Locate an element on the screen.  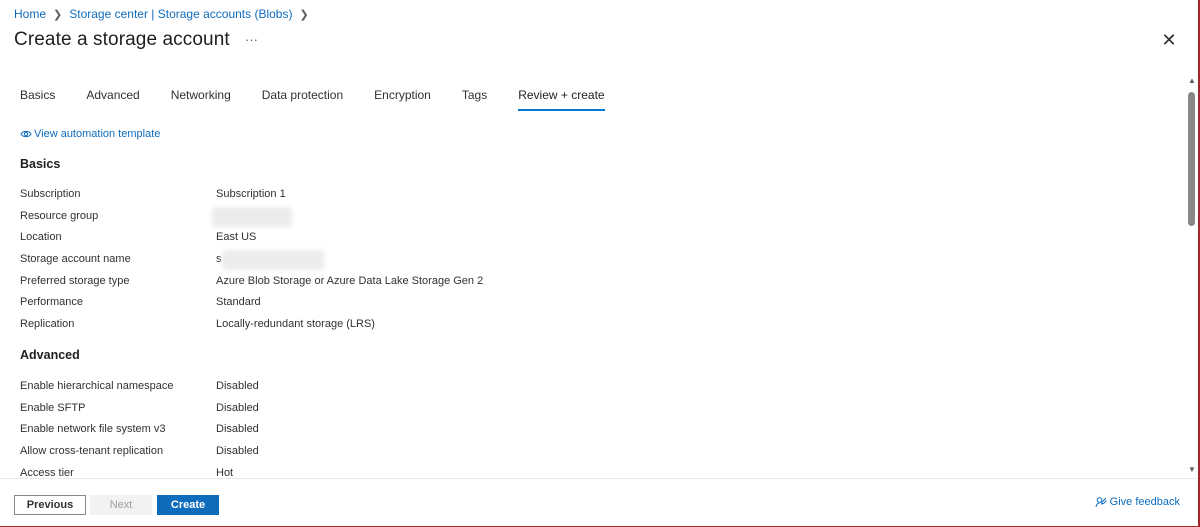
summary-row: Allow cross-tenant replication Disabled is located at coordinates (139, 451).